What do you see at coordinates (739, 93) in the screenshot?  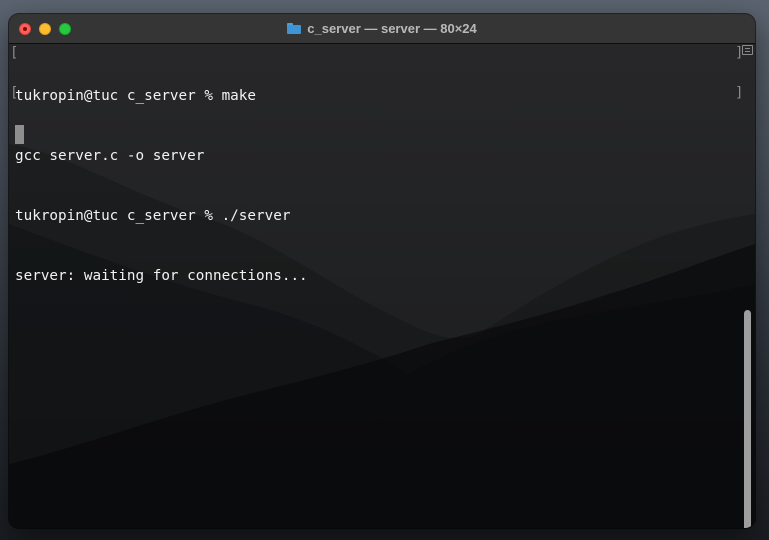 I see `line-bracket-right: ]` at bounding box center [739, 93].